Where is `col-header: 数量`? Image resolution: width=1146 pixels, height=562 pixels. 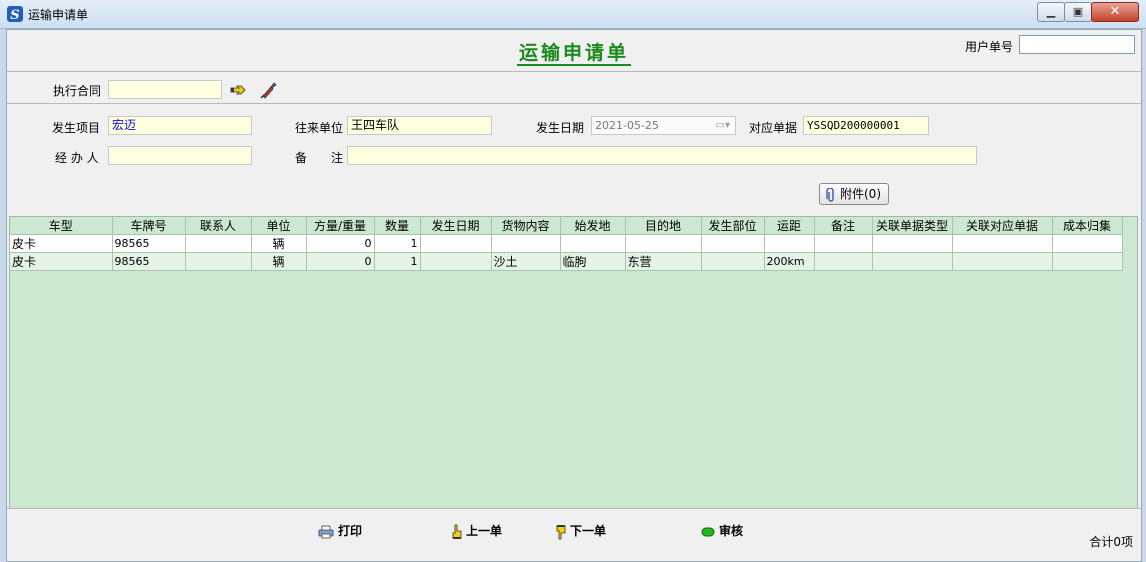
col-header: 数量 is located at coordinates (397, 226).